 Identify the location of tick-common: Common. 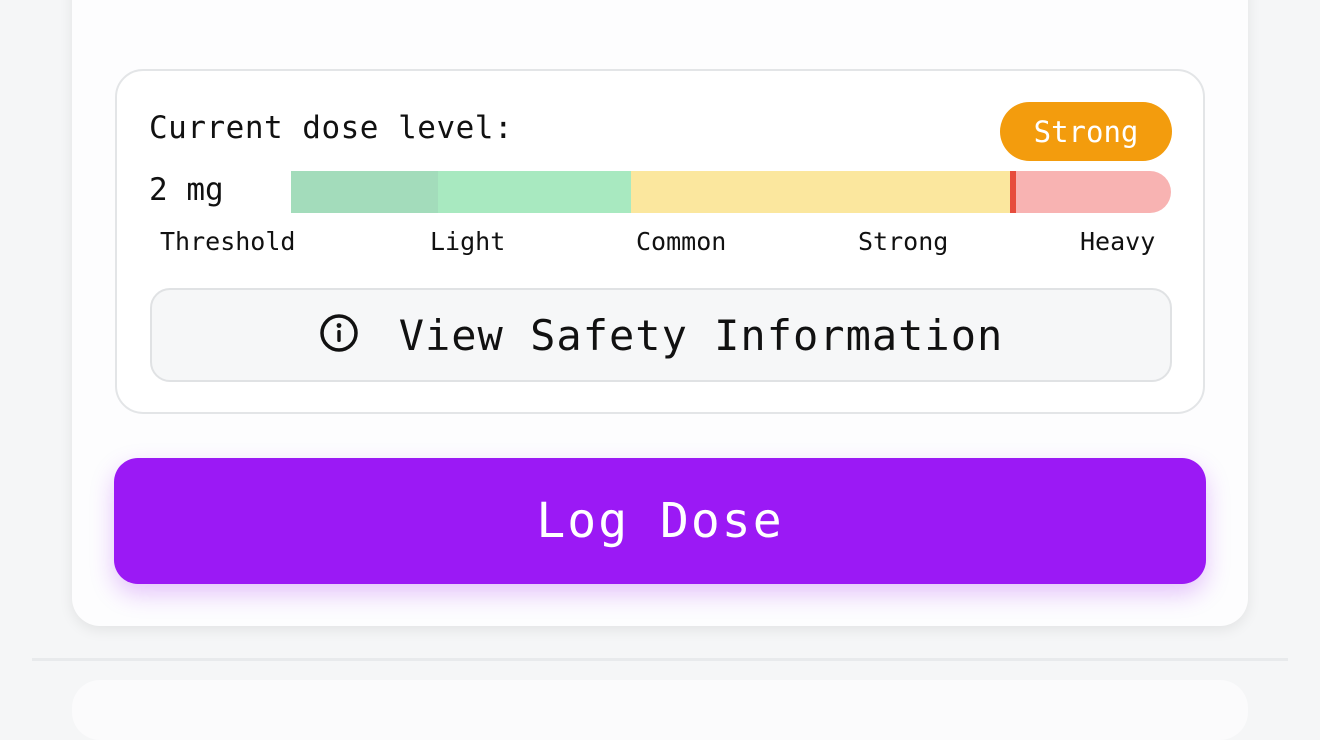
(681, 241).